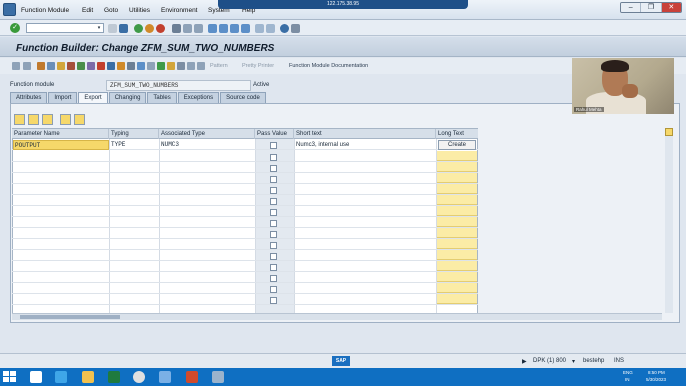 This screenshot has height=386, width=686. What do you see at coordinates (212, 28) in the screenshot?
I see `first-page-icon` at bounding box center [212, 28].